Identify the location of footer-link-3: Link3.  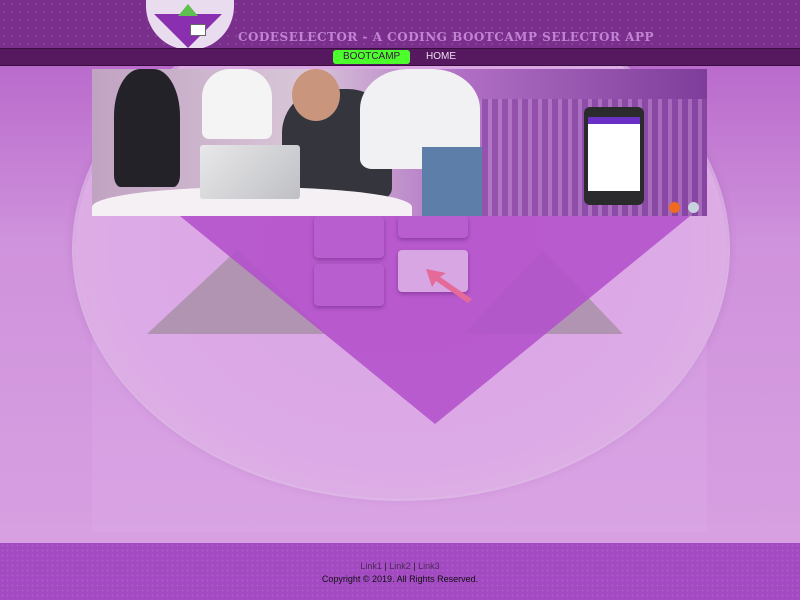
(429, 566).